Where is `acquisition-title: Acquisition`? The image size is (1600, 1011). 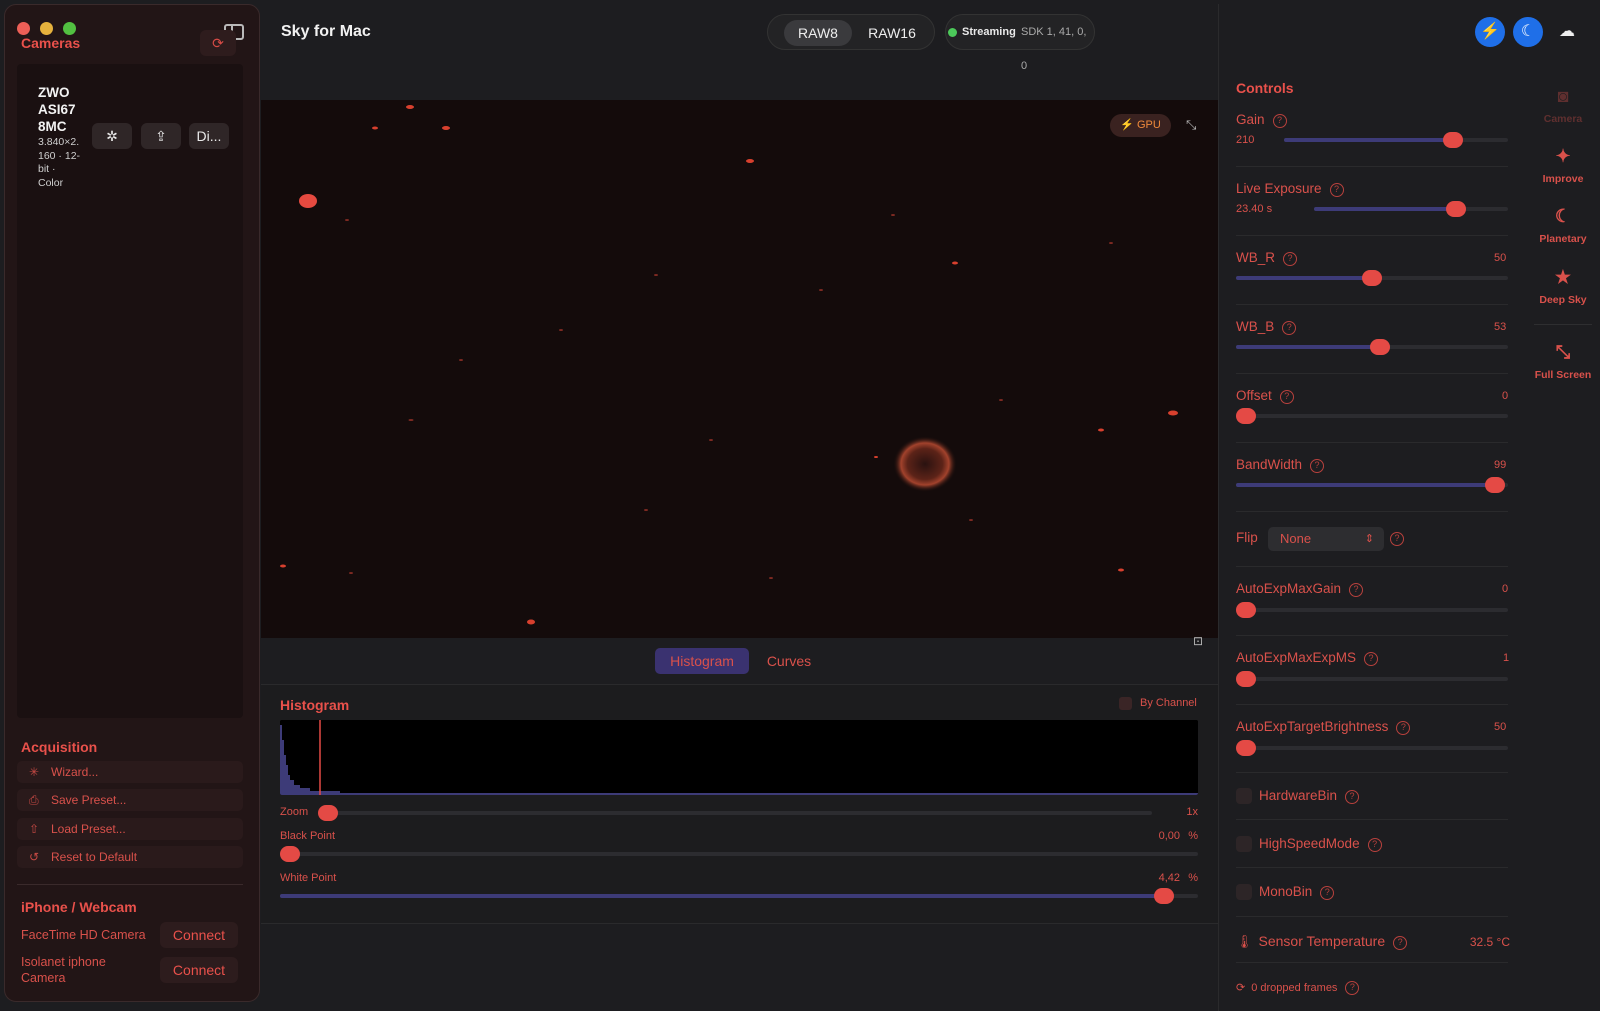 acquisition-title: Acquisition is located at coordinates (59, 747).